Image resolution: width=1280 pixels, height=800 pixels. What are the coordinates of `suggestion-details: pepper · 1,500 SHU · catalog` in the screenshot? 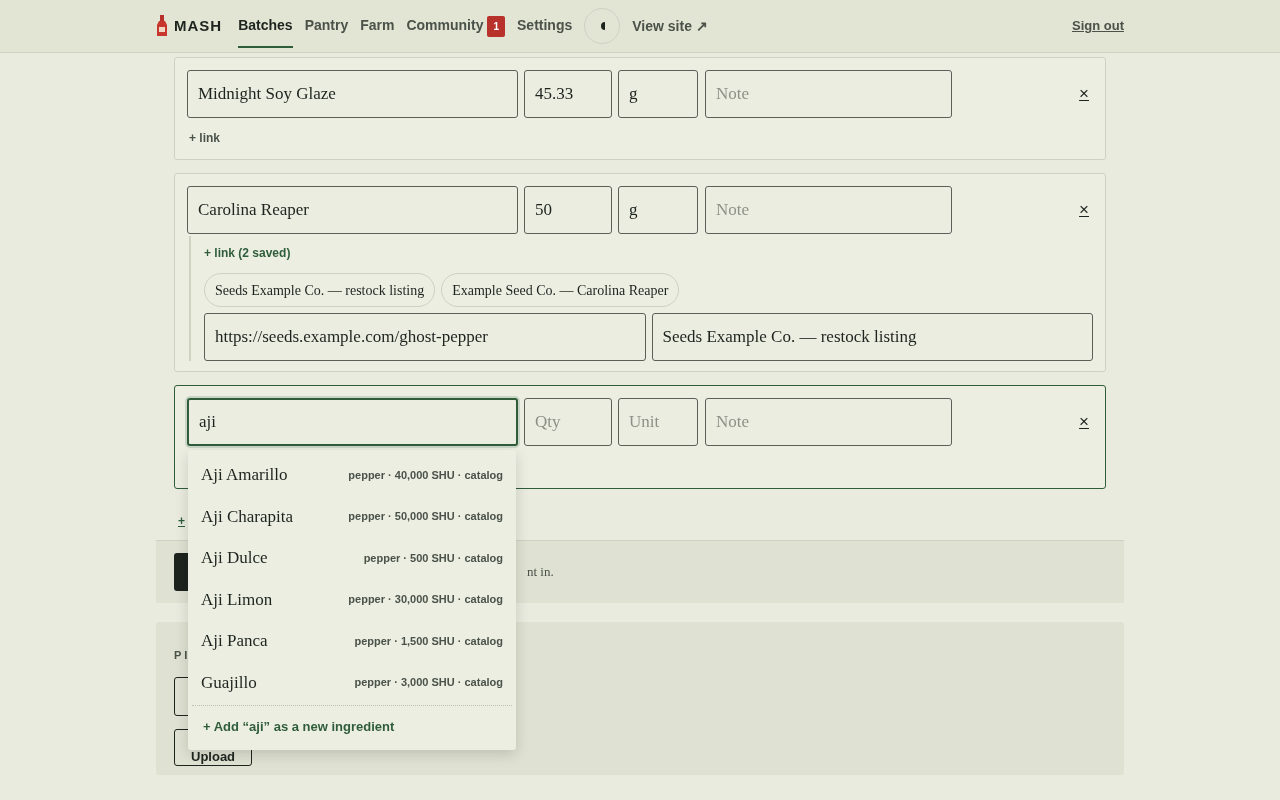 It's located at (428, 641).